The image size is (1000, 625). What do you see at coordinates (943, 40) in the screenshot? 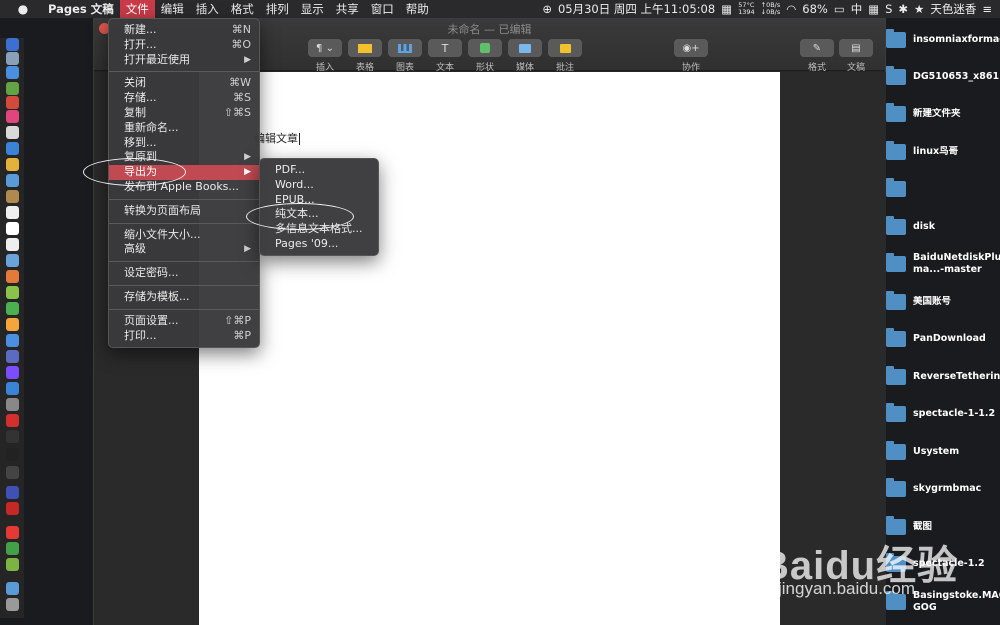
I see `desktop-folder: insomniaxformacHHB_jb51` at bounding box center [943, 40].